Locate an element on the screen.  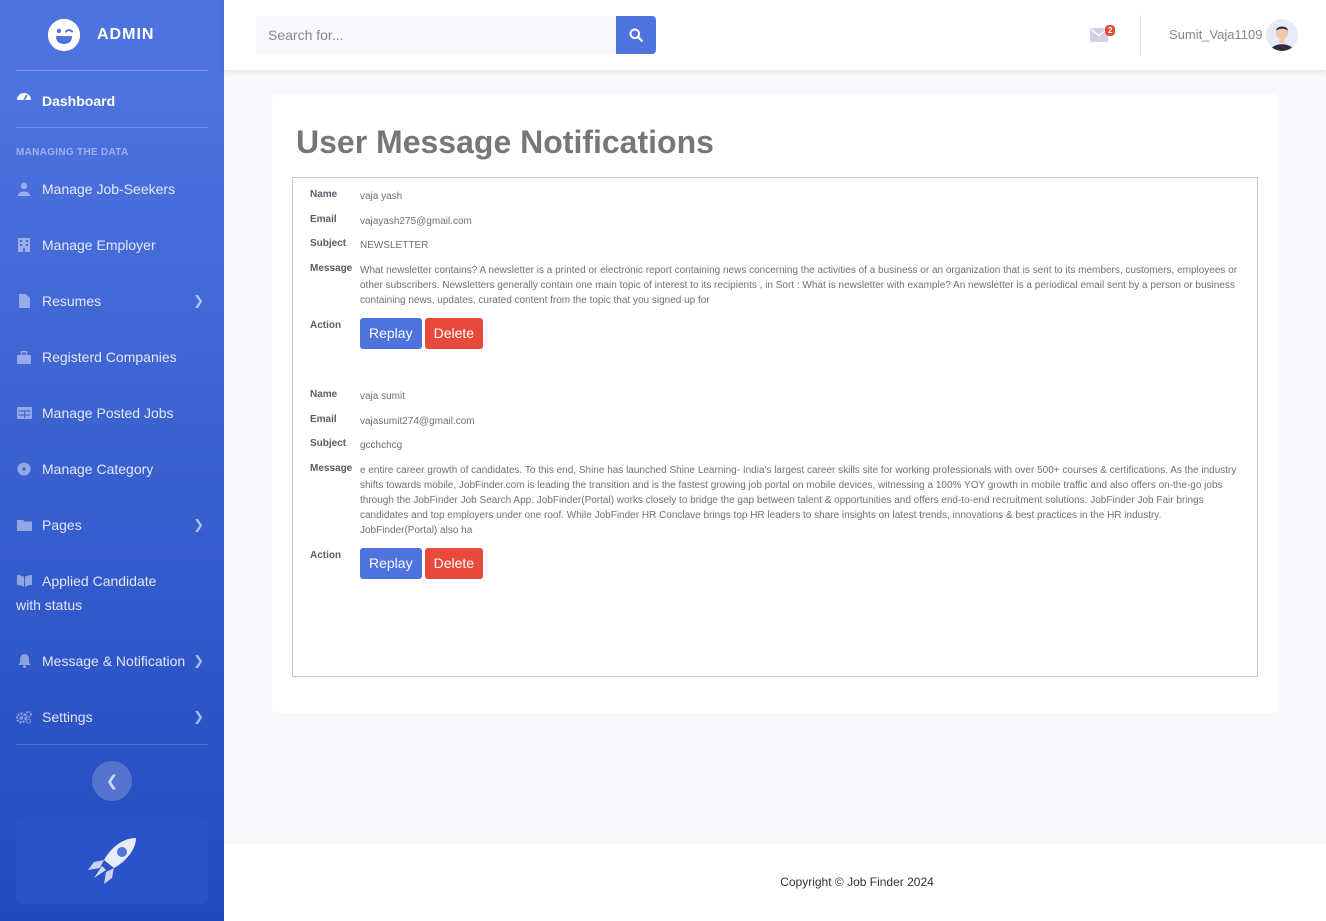
sidebar-item-label: Resumes is located at coordinates (72, 301).